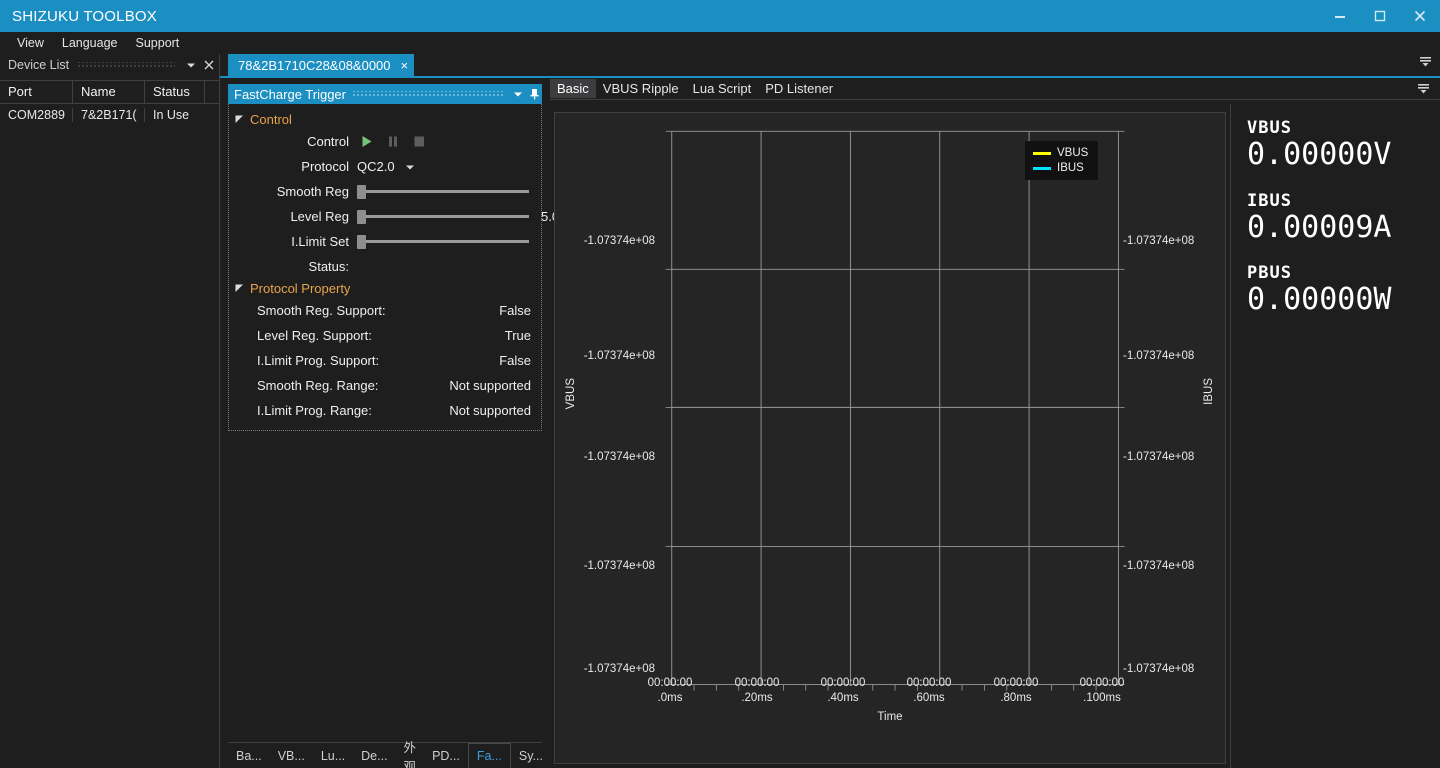 Image resolution: width=1440 pixels, height=768 pixels. I want to click on dock-menu-button, so click(191, 65).